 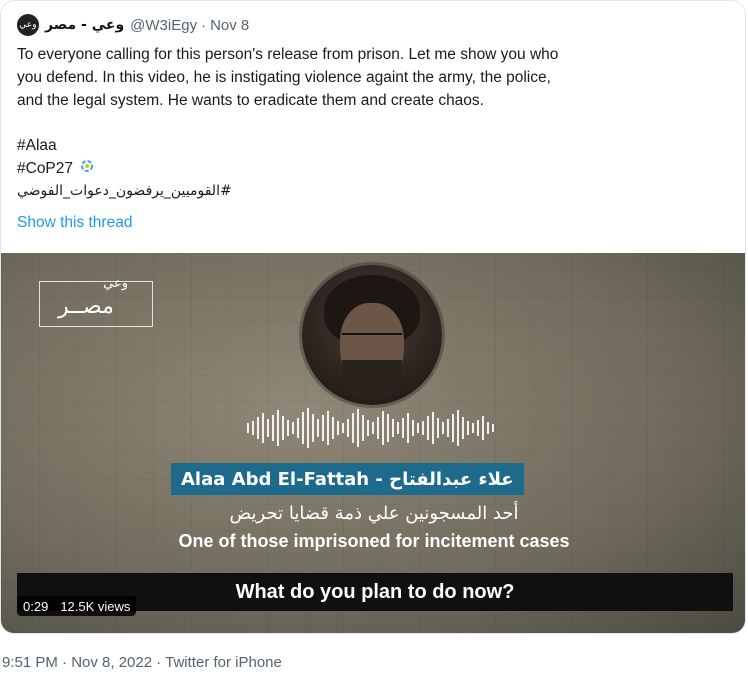 I want to click on hashtag-arabic: #القوميين_يرفضون_دعوات_الفوضي, so click(x=377, y=191).